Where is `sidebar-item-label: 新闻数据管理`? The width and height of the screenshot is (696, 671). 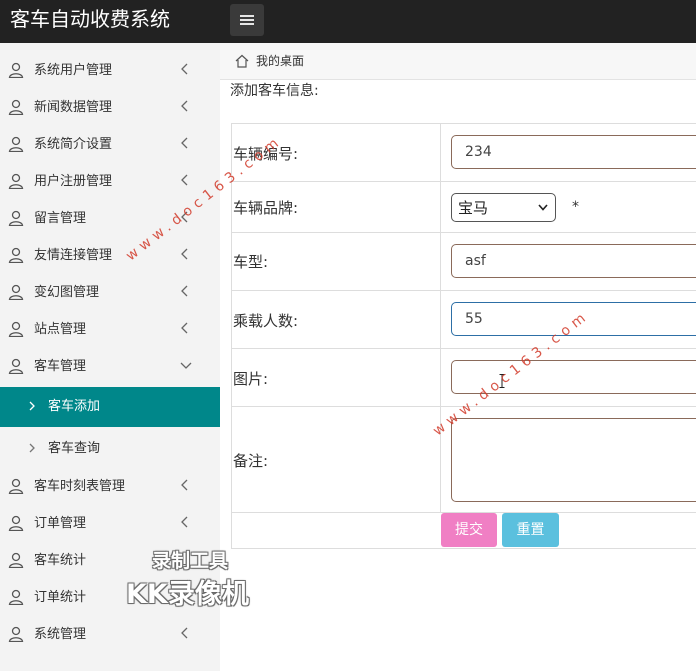
sidebar-item-label: 新闻数据管理 is located at coordinates (73, 107).